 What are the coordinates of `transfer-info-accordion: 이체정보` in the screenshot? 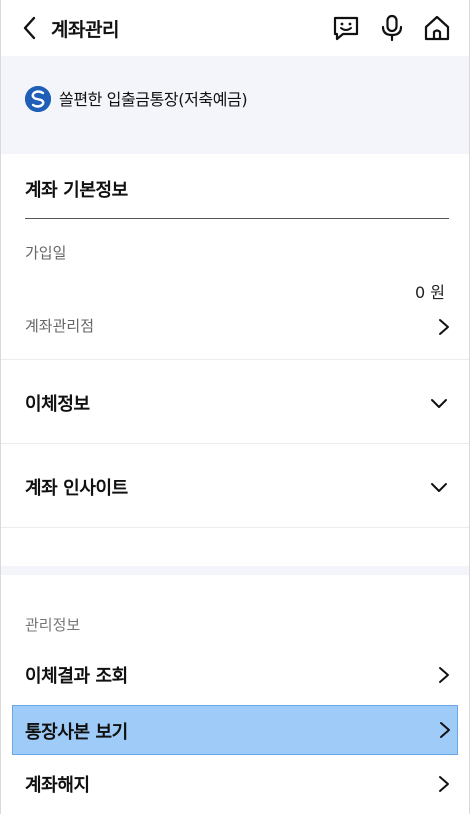 It's located at (235, 402).